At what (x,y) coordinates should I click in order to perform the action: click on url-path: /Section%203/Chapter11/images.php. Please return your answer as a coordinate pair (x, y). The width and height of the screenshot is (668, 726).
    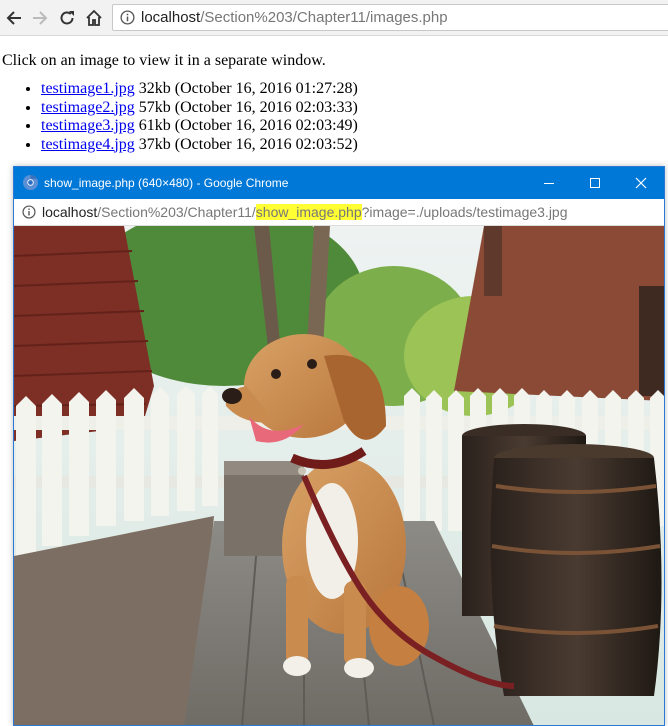
    Looking at the image, I should click on (324, 17).